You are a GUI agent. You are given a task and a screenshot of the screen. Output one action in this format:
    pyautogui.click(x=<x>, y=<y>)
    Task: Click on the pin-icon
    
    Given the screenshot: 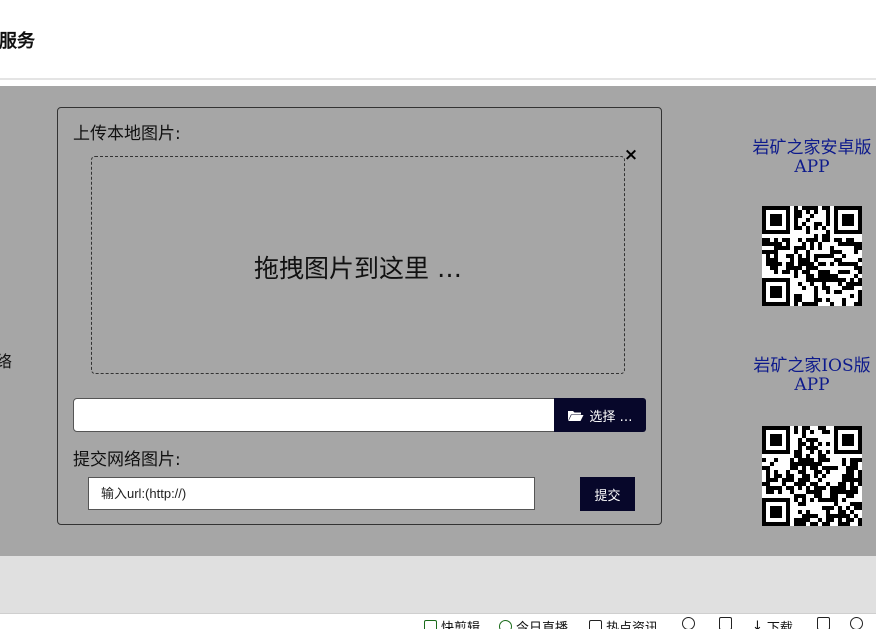 What is the action you would take?
    pyautogui.click(x=725, y=623)
    